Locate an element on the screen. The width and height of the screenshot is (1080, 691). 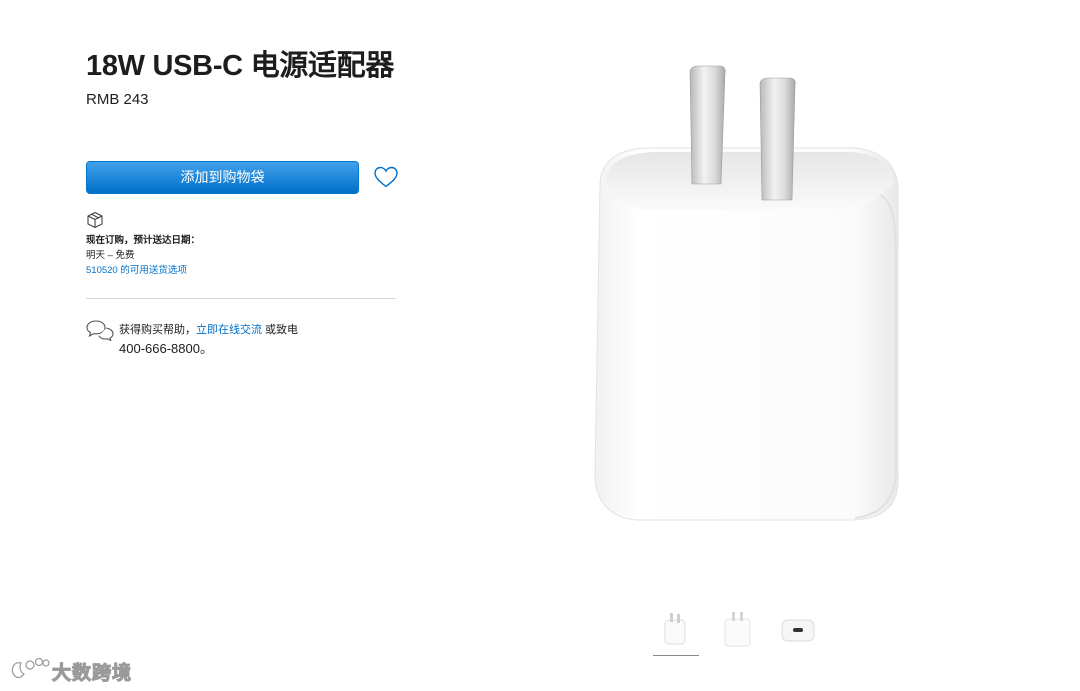
adapter-front-thumbnail is located at coordinates (675, 631).